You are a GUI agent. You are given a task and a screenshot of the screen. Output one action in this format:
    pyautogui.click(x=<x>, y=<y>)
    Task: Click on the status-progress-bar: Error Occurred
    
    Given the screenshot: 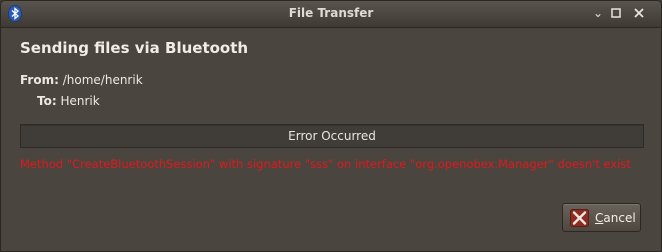 What is the action you would take?
    pyautogui.click(x=332, y=136)
    